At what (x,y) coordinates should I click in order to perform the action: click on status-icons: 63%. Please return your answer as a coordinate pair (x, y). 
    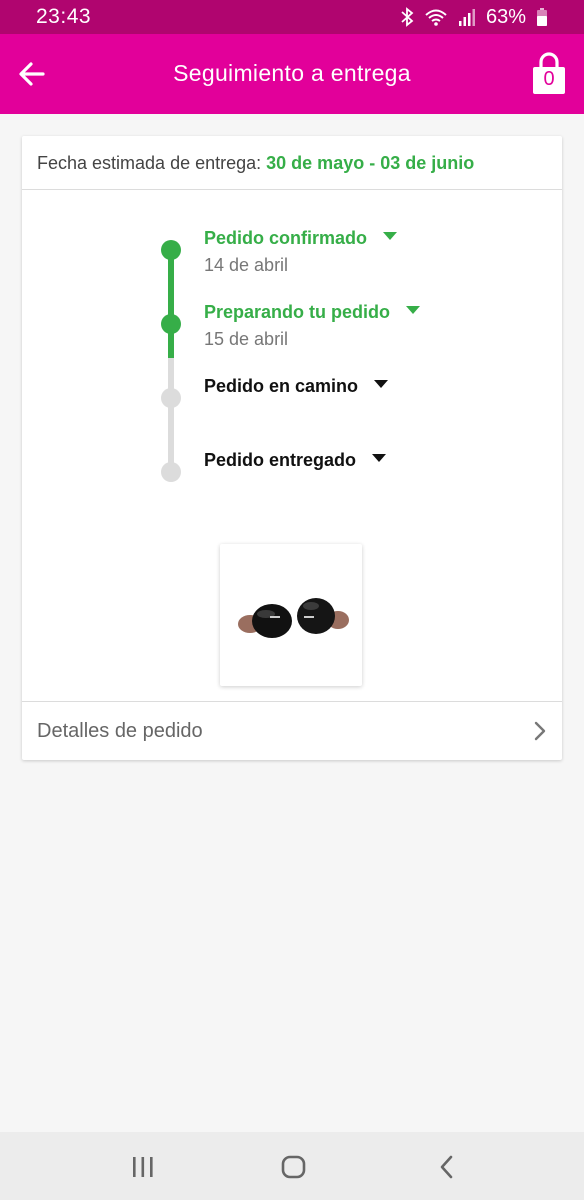
    Looking at the image, I should click on (474, 17).